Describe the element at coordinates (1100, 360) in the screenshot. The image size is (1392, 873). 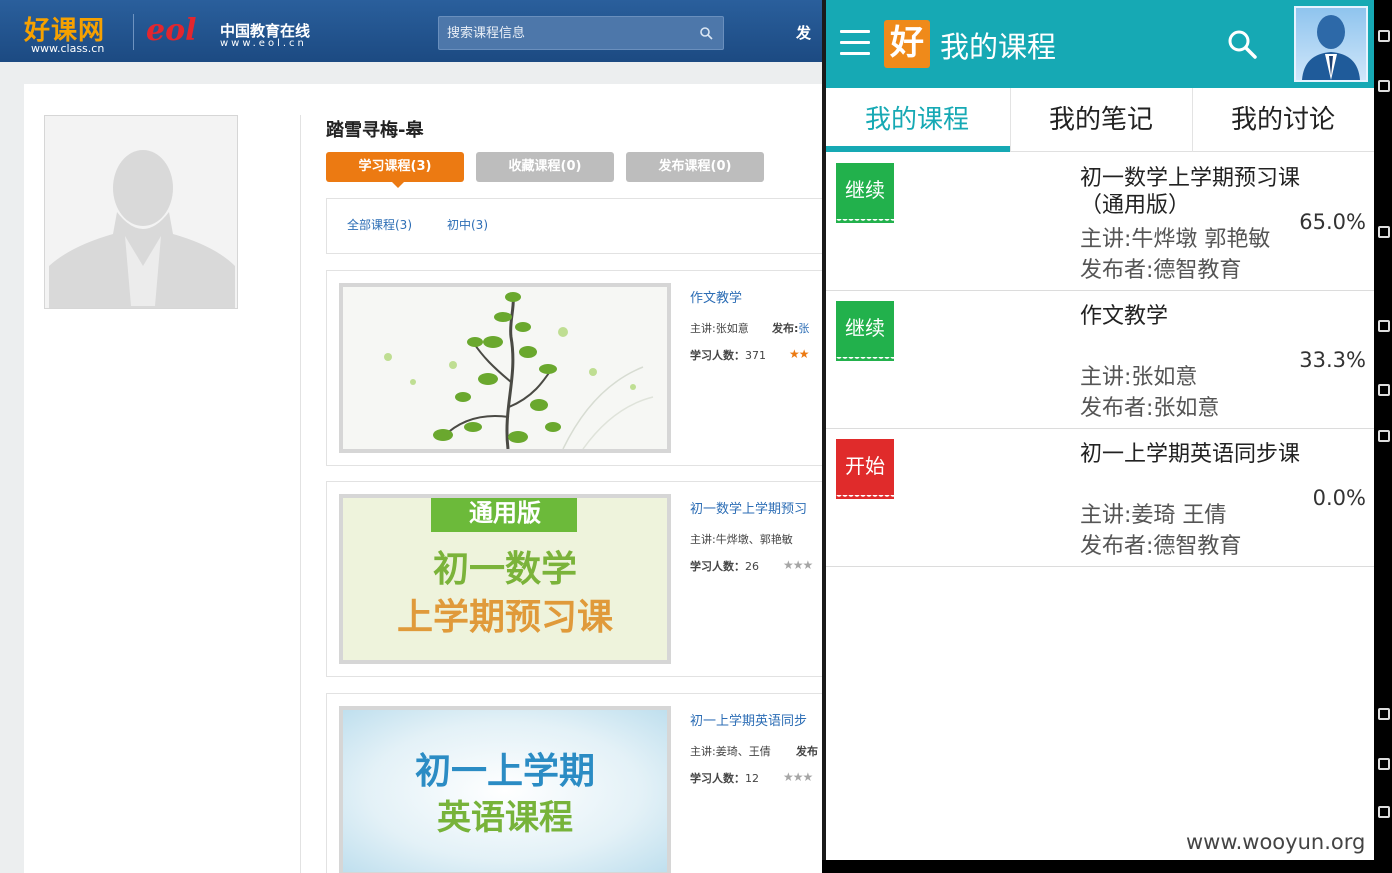
I see `course-list-item: 继续 作文教学 主讲:张如意 发布者:张如意 33.3%` at that location.